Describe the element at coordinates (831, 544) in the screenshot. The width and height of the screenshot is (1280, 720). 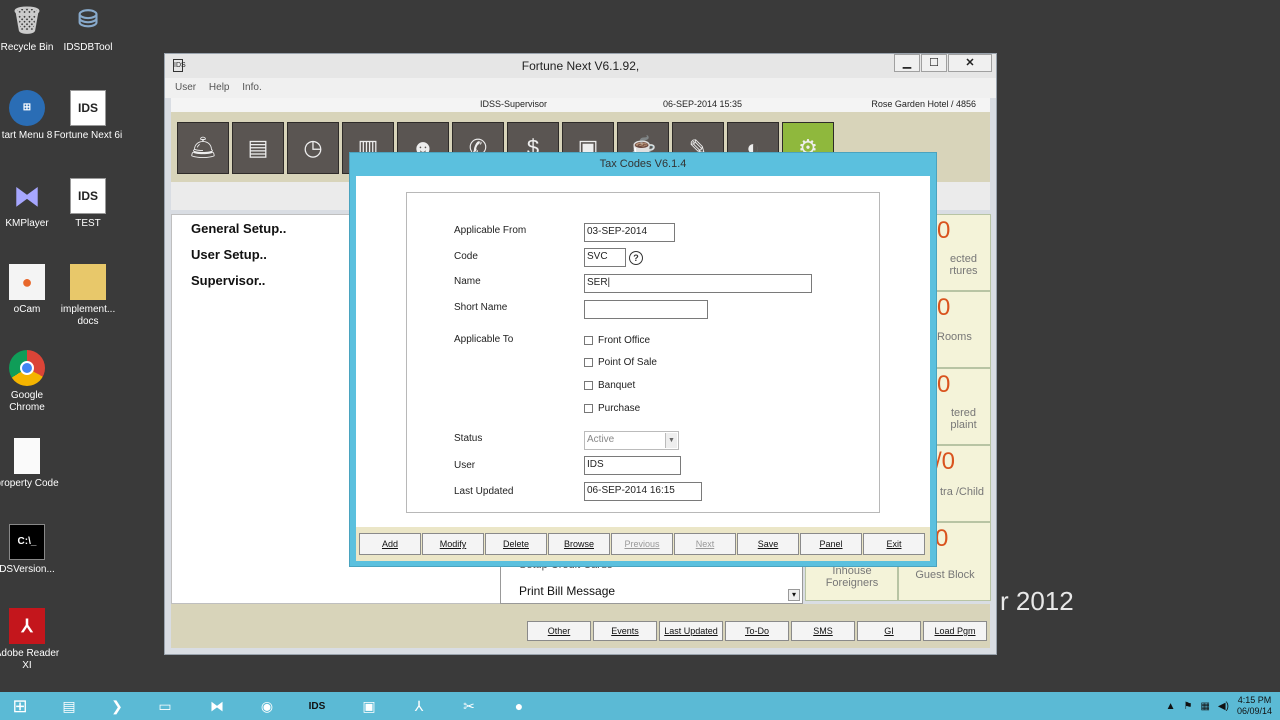
I see `panel-button: Panel` at that location.